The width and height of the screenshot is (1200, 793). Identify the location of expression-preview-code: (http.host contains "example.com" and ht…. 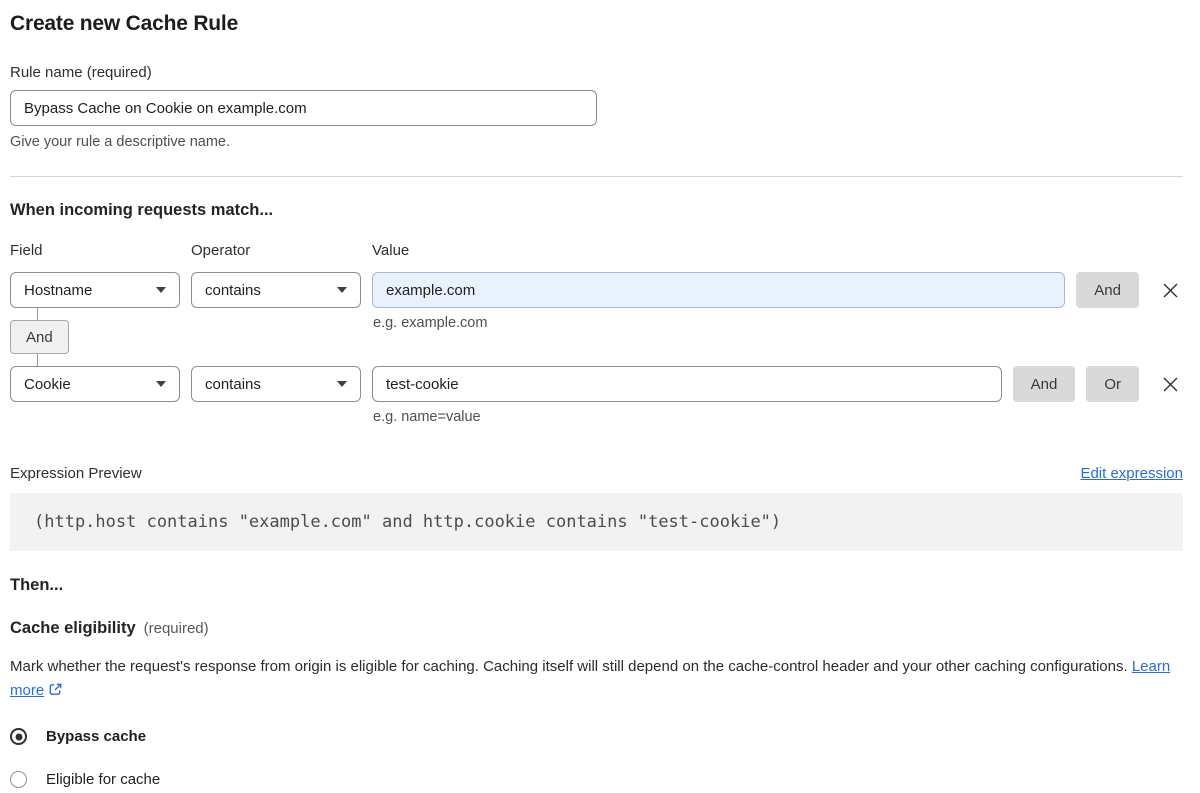
(596, 522).